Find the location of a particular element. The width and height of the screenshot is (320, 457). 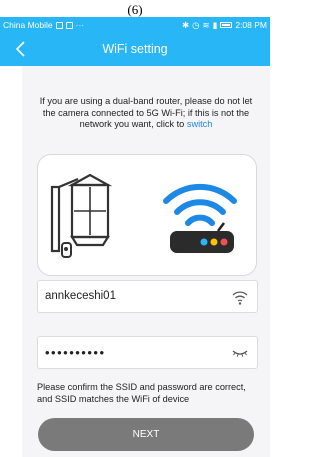

eye-closed-icon is located at coordinates (240, 353).